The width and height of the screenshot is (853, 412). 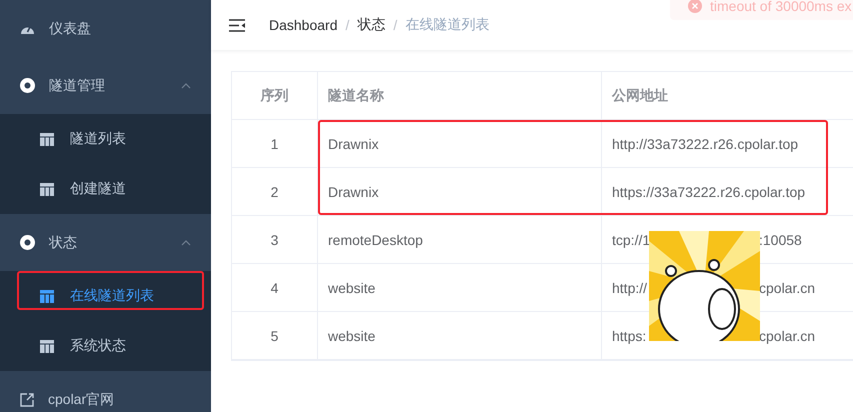 What do you see at coordinates (27, 399) in the screenshot?
I see `external-link-icon` at bounding box center [27, 399].